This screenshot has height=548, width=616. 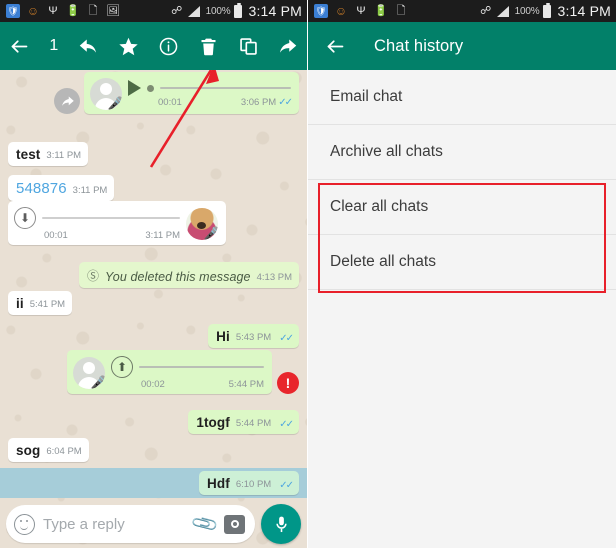 What do you see at coordinates (584, 11) in the screenshot?
I see `clock-right: 3:14 PM` at bounding box center [584, 11].